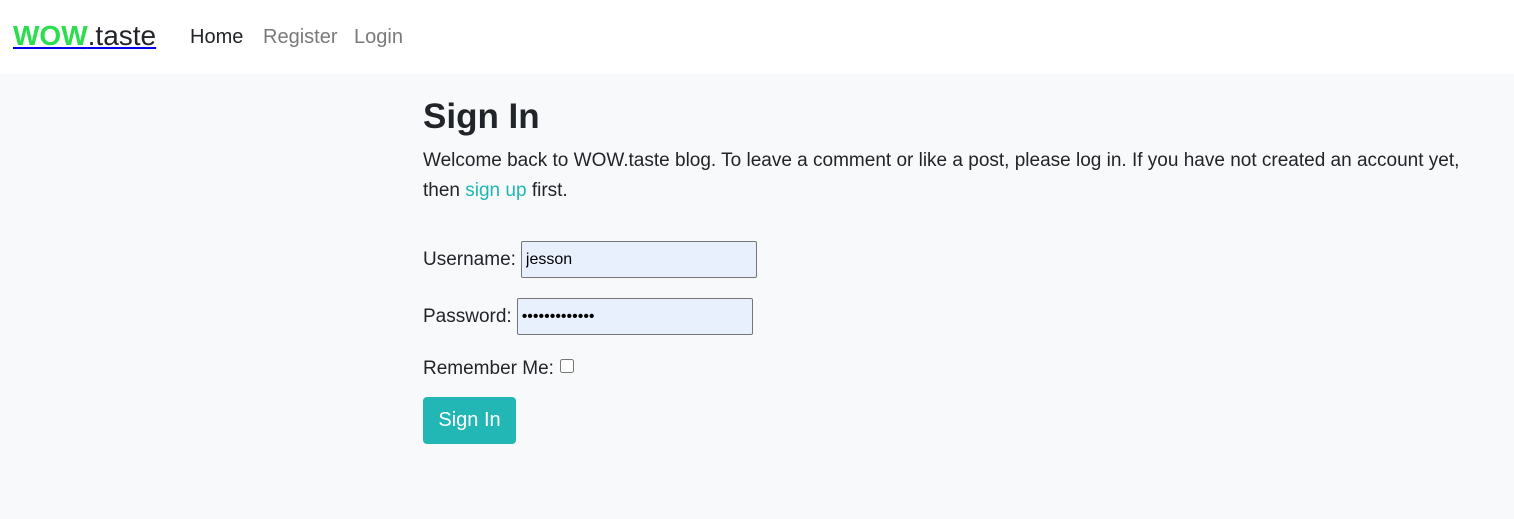 The image size is (1514, 519). I want to click on username-input, so click(638, 259).